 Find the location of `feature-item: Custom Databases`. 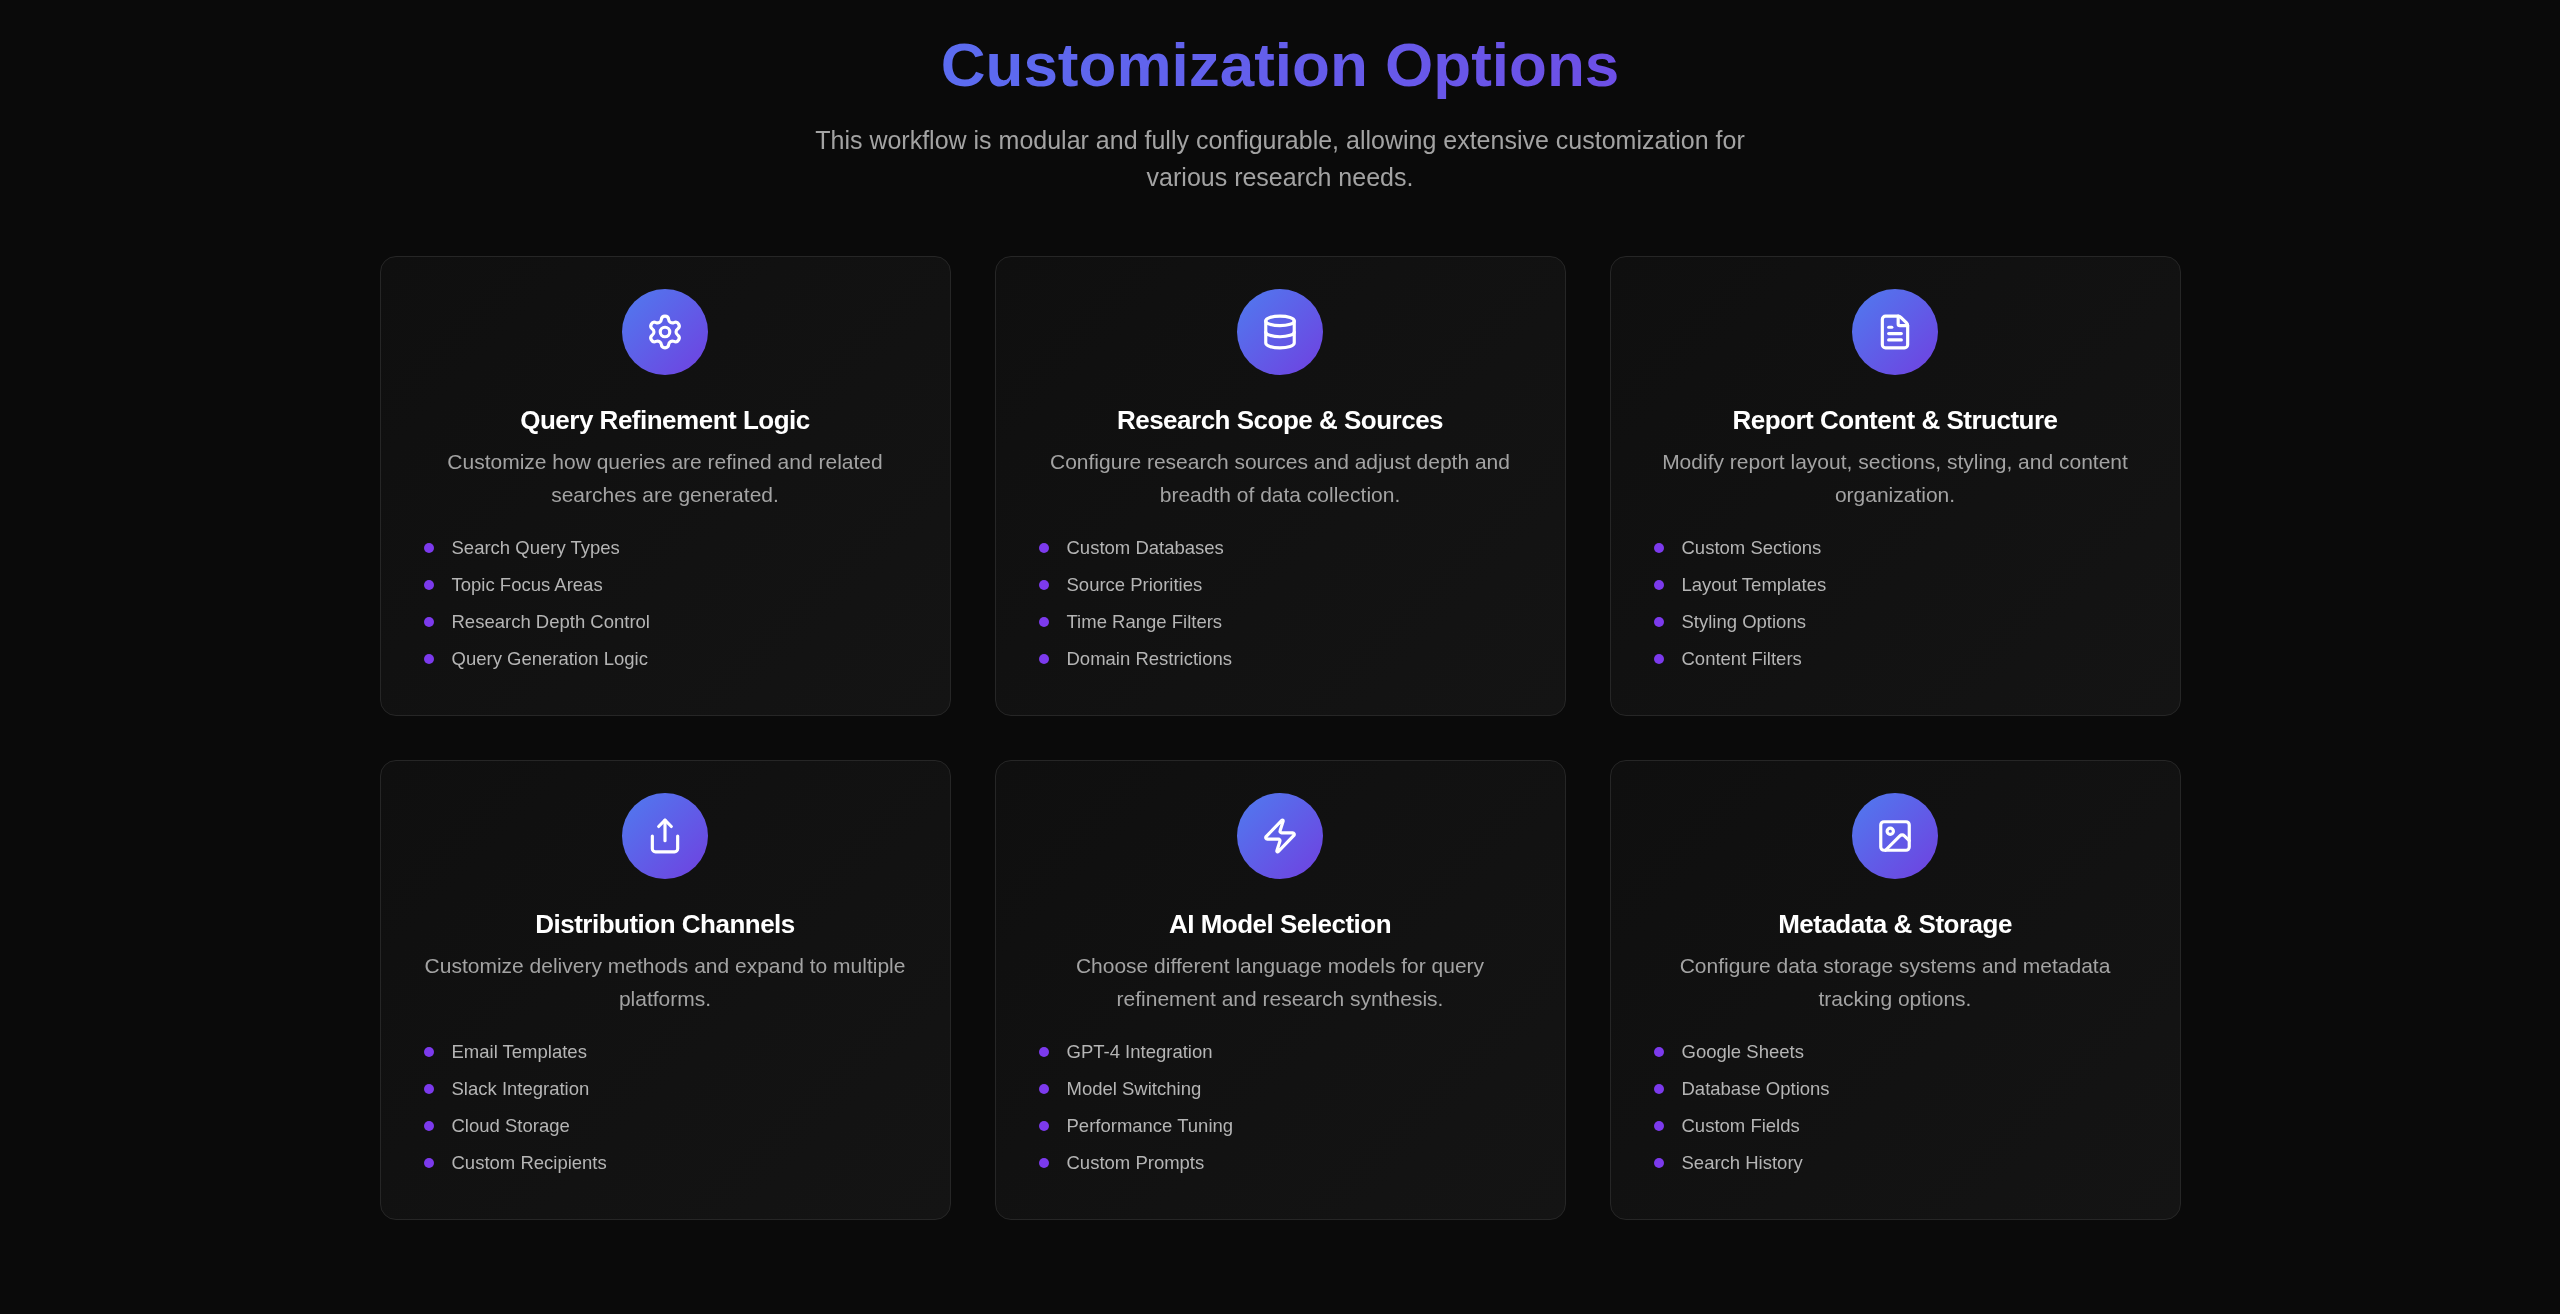

feature-item: Custom Databases is located at coordinates (1145, 548).